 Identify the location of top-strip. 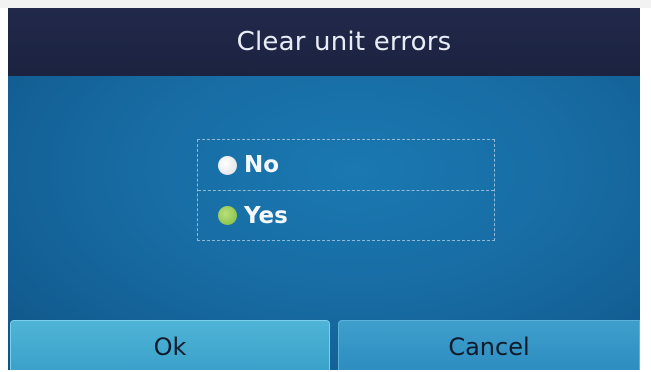
(325, 4).